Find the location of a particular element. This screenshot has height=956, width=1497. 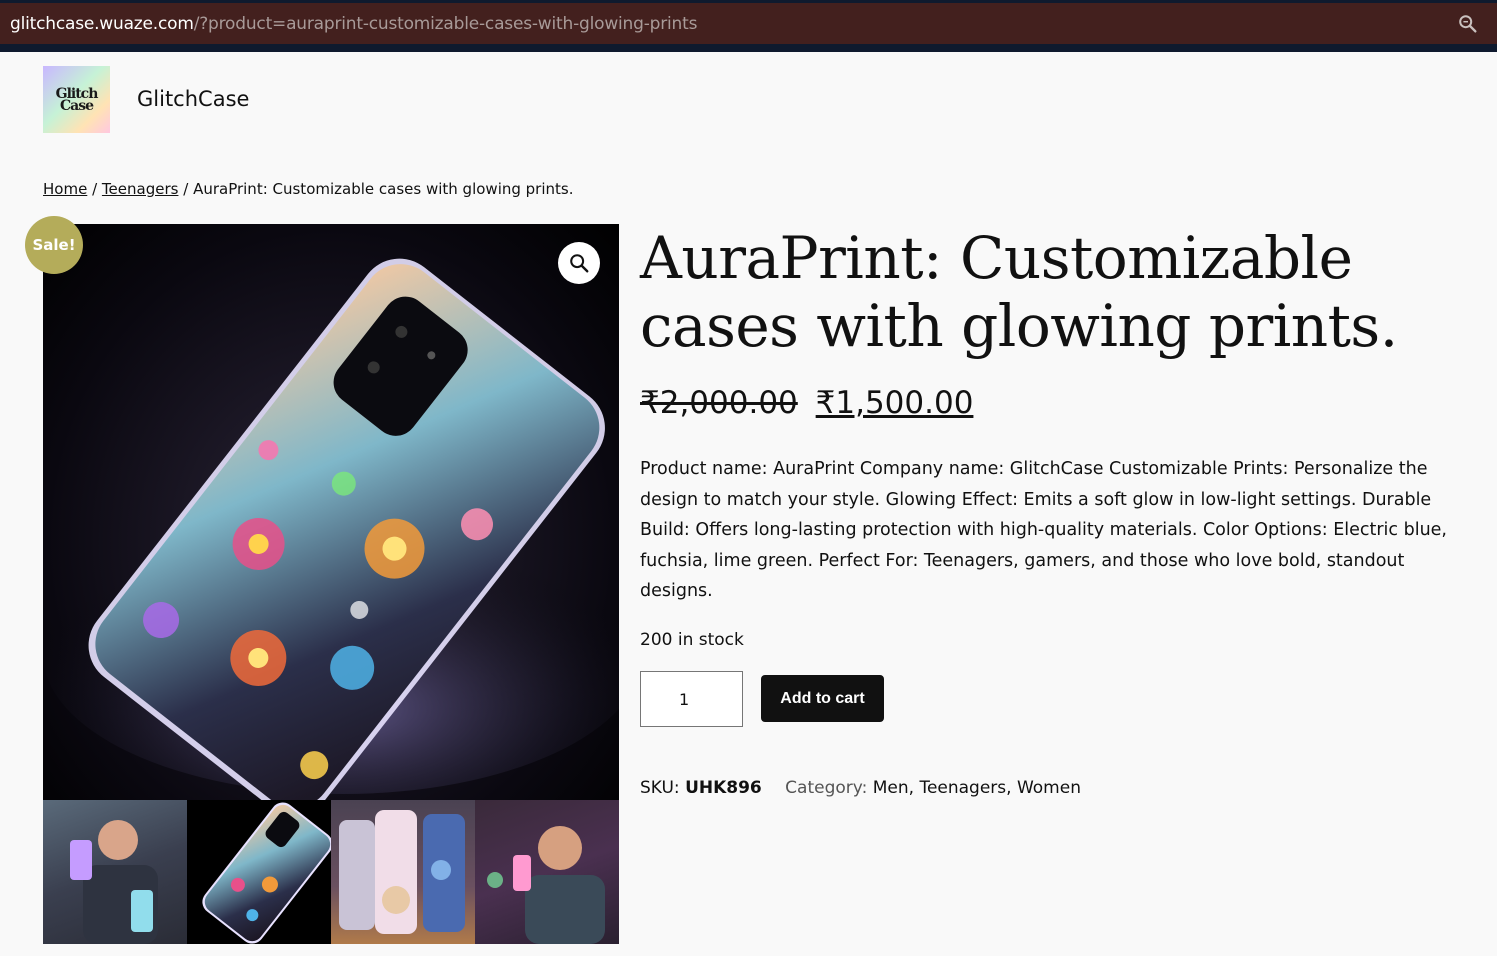

product-price: ₹2,000.00 ₹1,500.00 is located at coordinates (806, 403).